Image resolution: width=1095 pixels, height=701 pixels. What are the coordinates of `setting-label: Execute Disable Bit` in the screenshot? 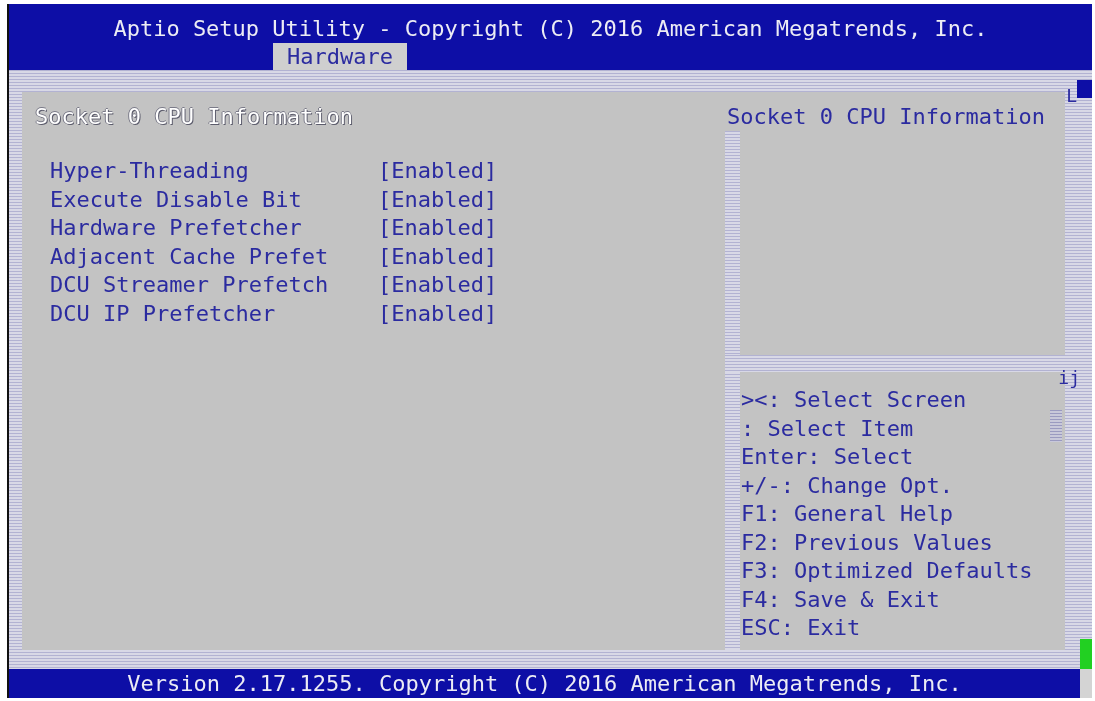 It's located at (214, 199).